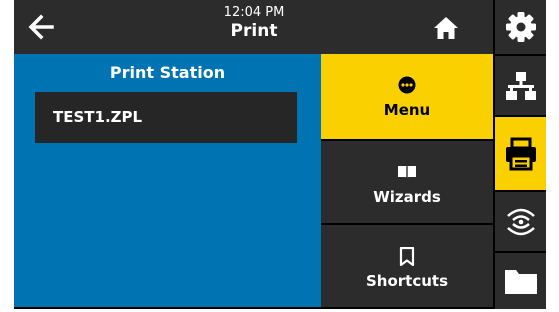  I want to click on page-title: Print, so click(254, 31).